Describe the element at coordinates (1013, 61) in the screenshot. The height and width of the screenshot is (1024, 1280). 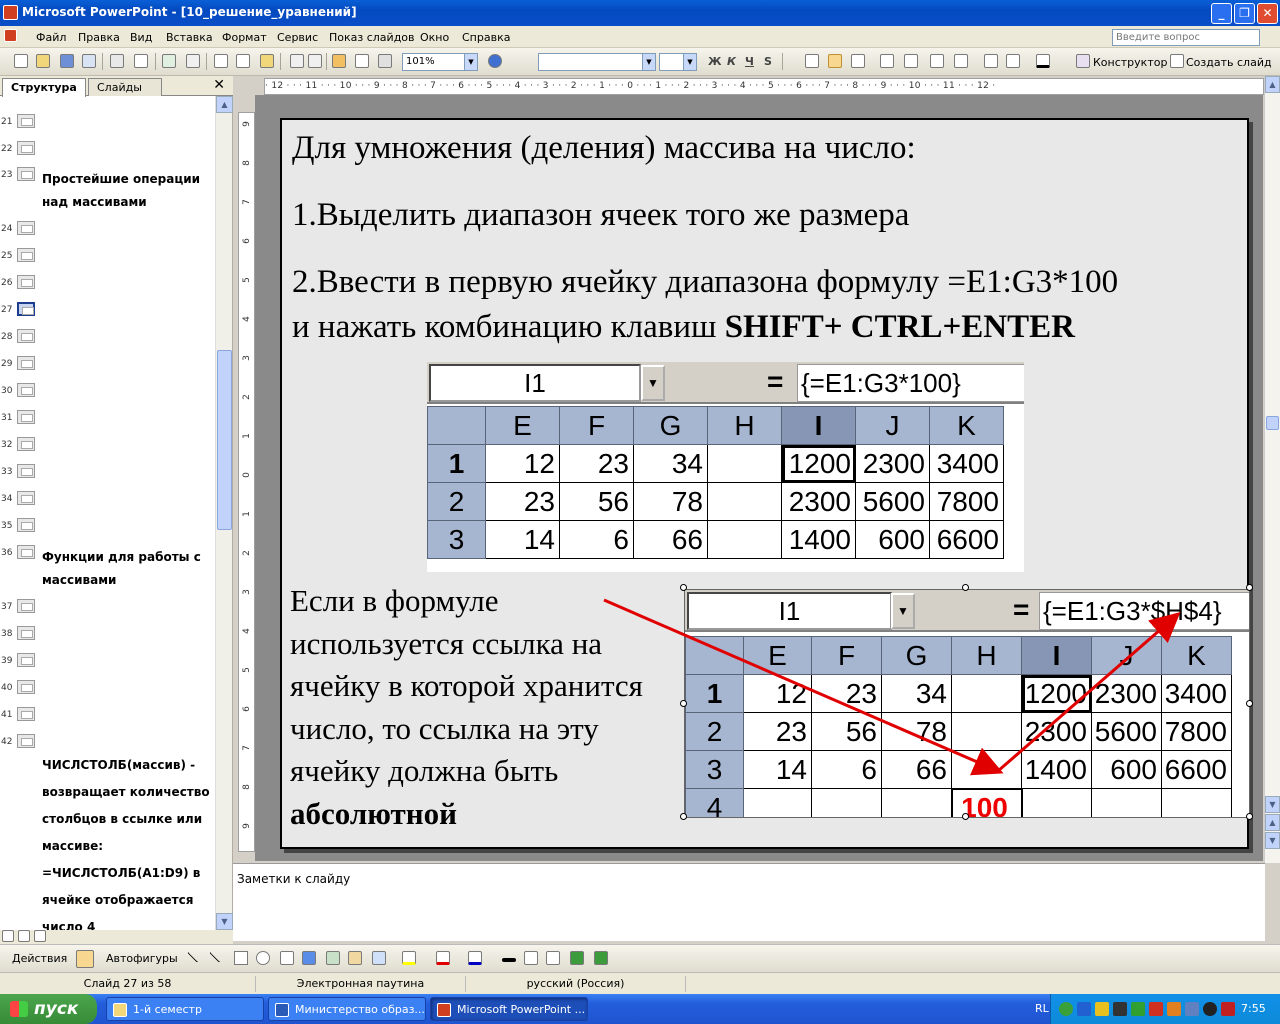
I see `increase-indent-icon` at that location.